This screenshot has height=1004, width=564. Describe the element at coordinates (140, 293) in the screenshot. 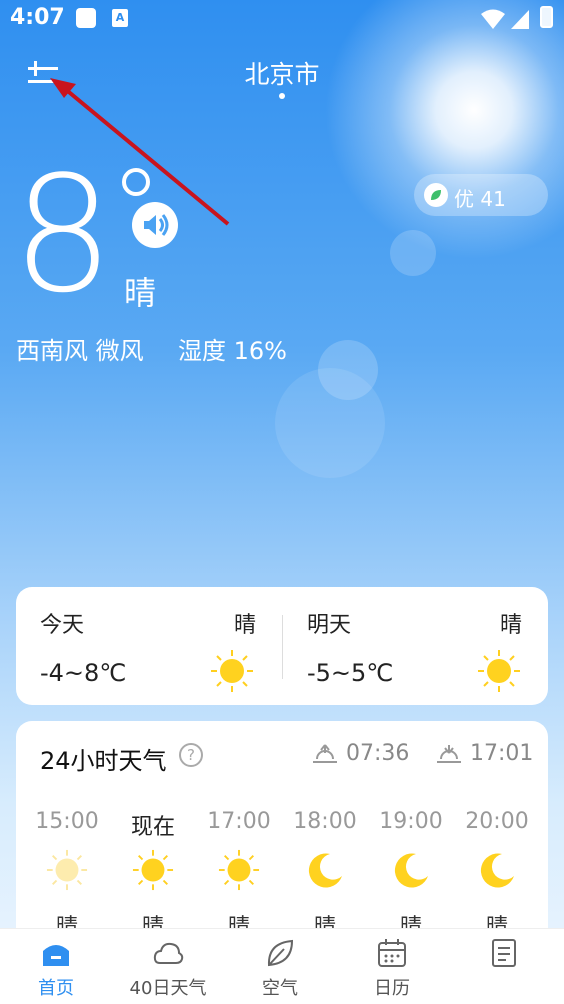

I see `current-condition: 晴` at that location.